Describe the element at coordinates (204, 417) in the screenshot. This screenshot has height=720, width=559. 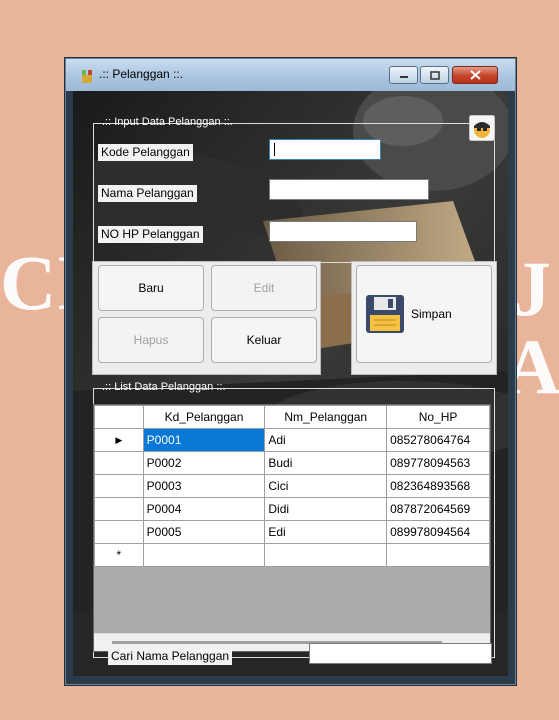
I see `column-header-kd: Kd_Pelanggan` at that location.